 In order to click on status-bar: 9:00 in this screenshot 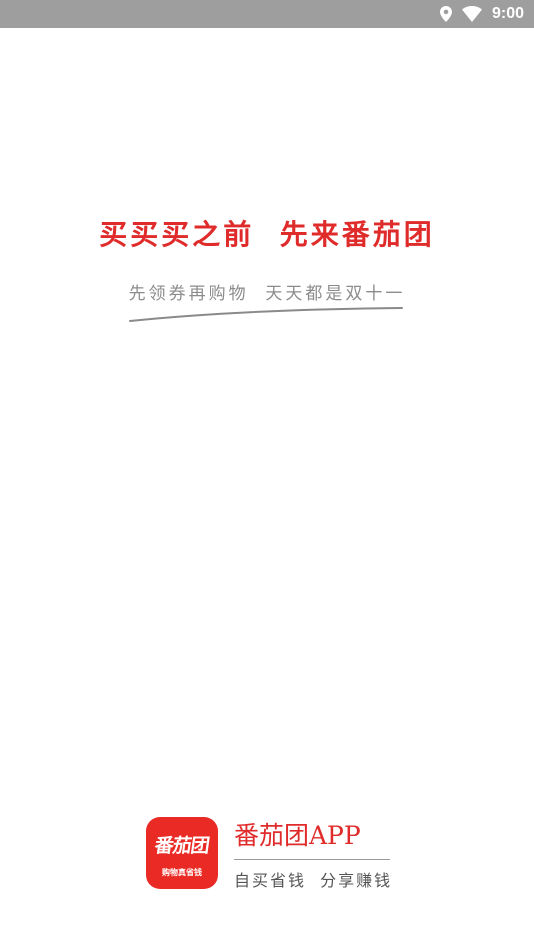, I will do `click(267, 14)`.